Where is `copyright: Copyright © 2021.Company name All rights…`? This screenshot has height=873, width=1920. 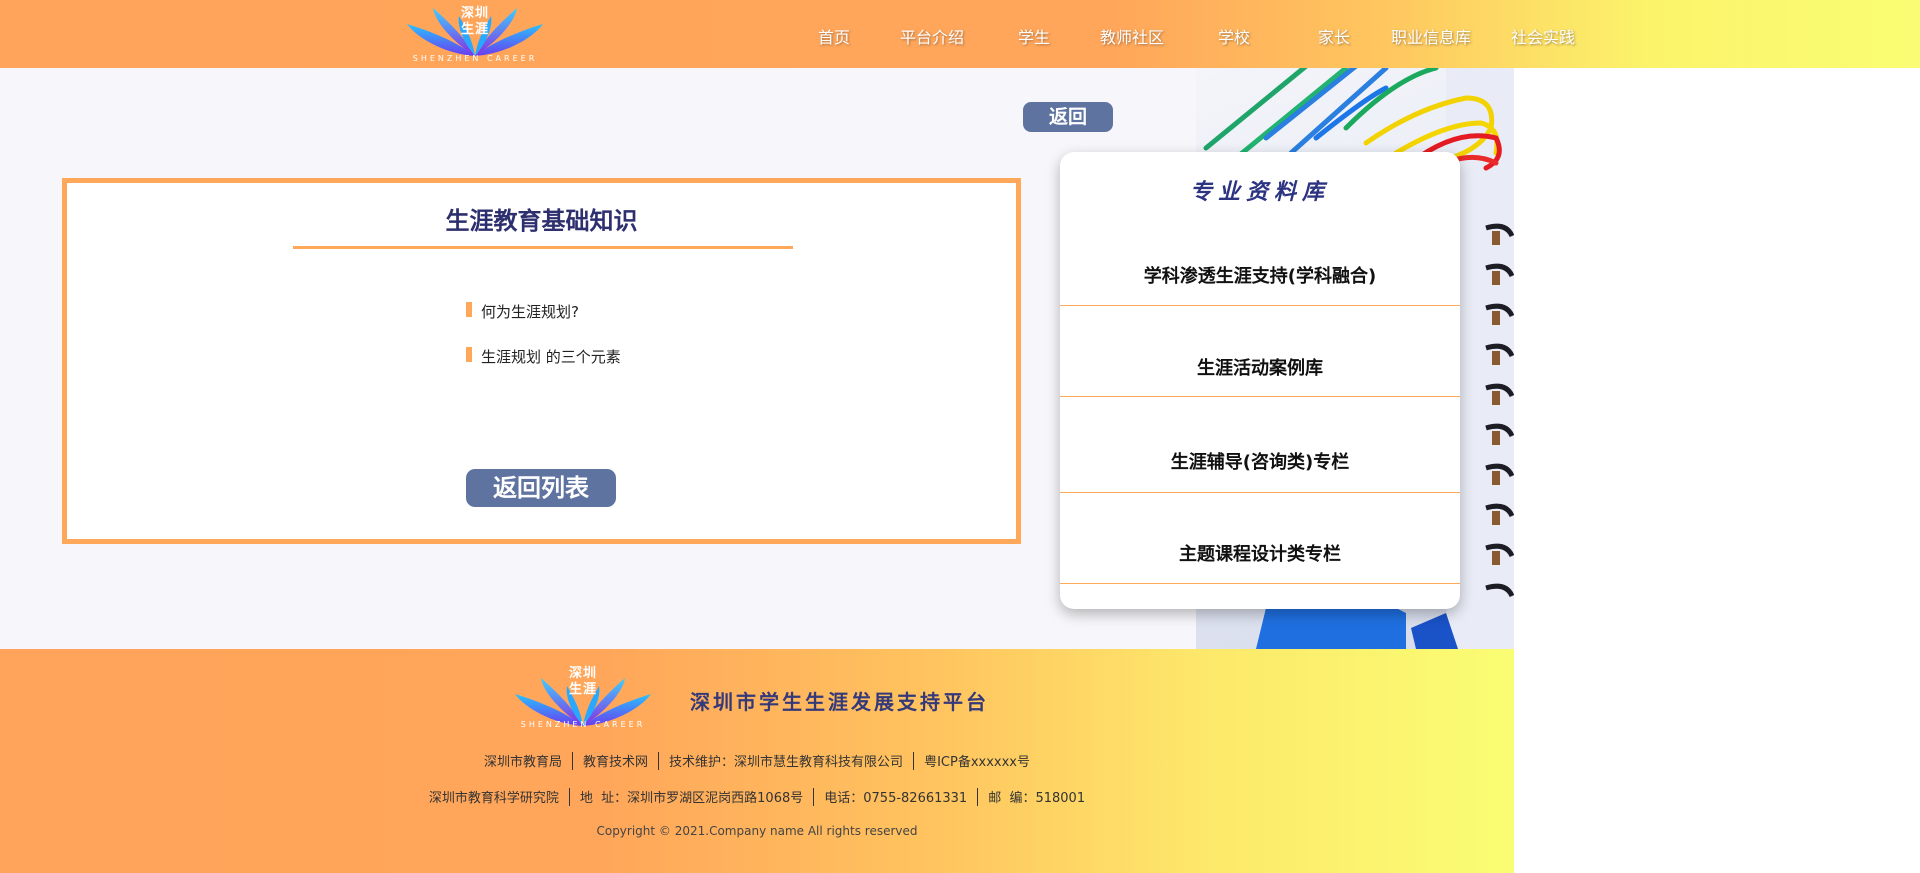
copyright: Copyright © 2021.Company name All rights… is located at coordinates (757, 831).